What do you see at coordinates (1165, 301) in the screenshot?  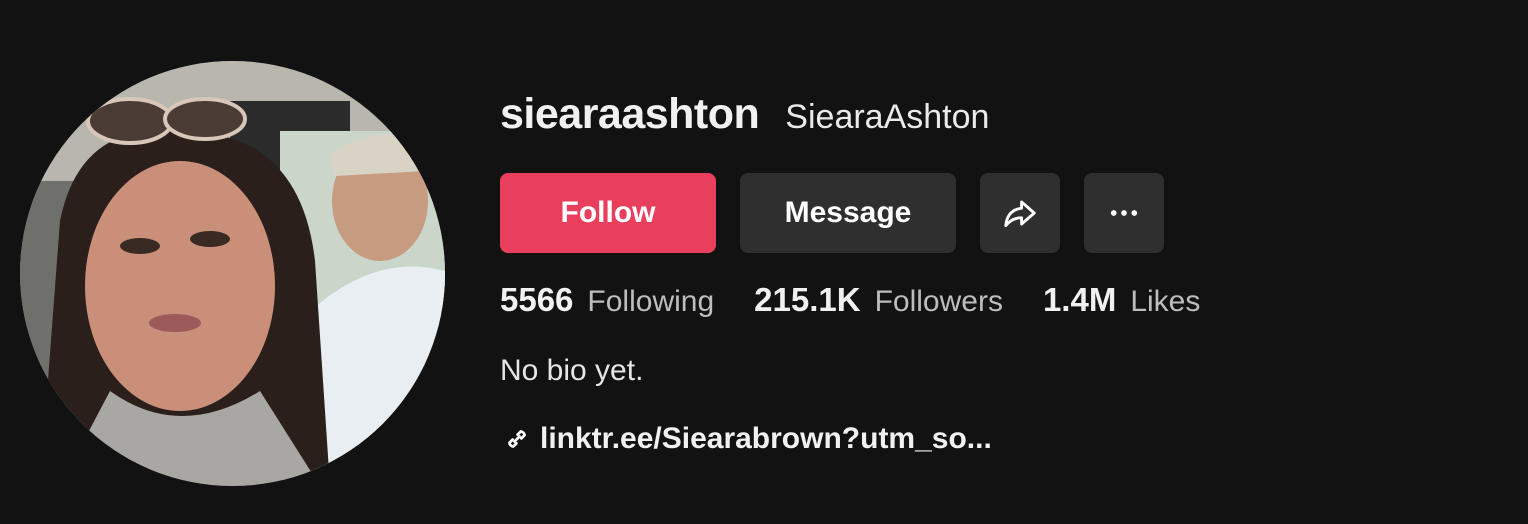 I see `likes-label: Likes` at bounding box center [1165, 301].